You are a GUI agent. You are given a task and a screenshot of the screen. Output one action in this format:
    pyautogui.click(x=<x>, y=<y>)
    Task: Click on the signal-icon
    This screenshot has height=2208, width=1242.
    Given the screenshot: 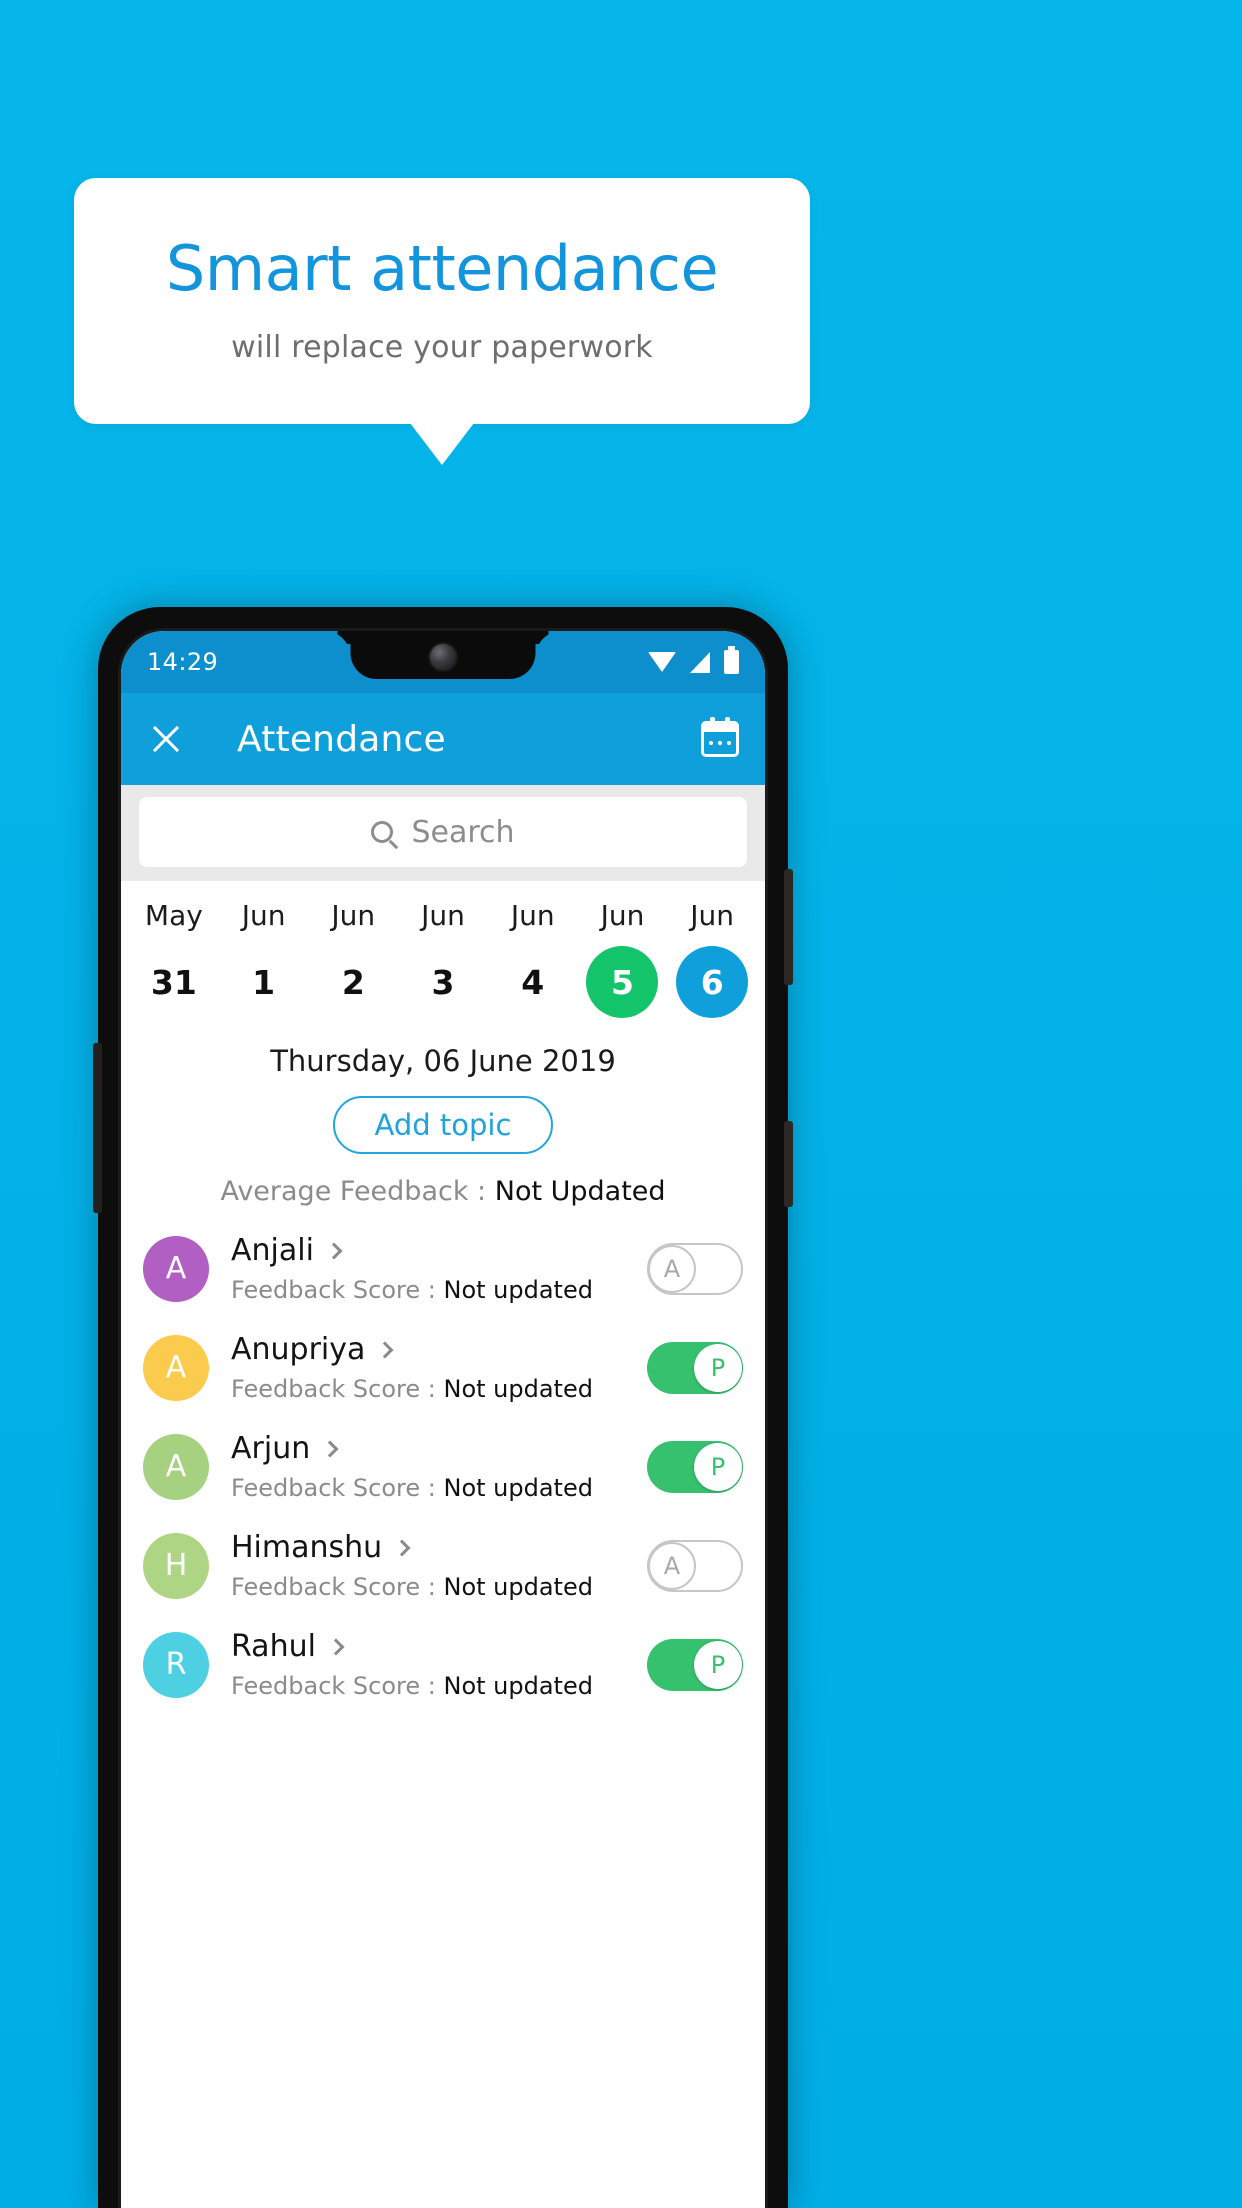 What is the action you would take?
    pyautogui.click(x=700, y=662)
    